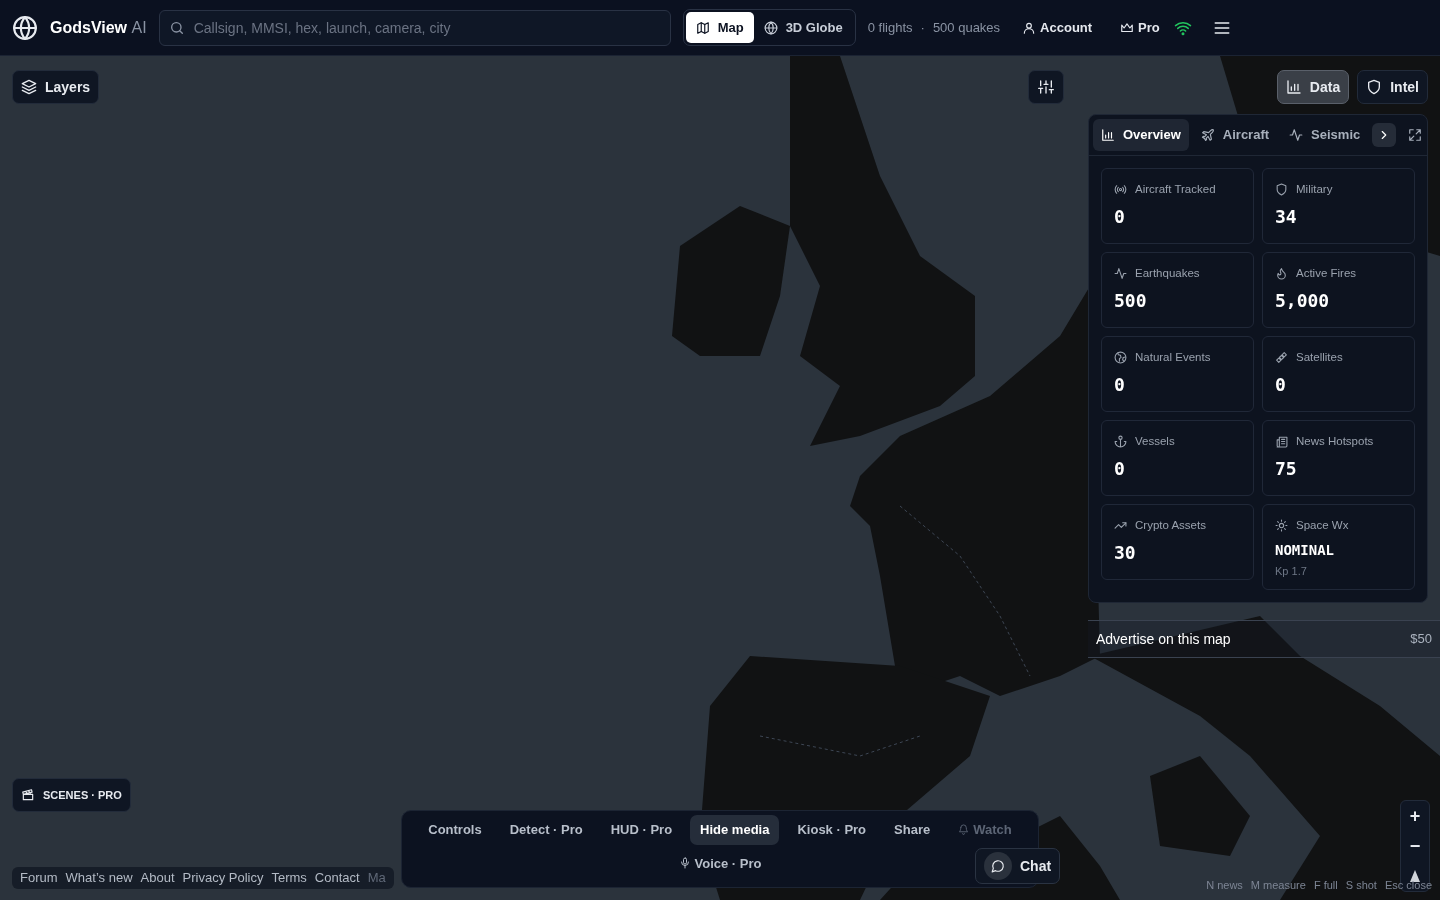 The width and height of the screenshot is (1440, 900). Describe the element at coordinates (1322, 525) in the screenshot. I see `stat-label: Space Wx` at that location.